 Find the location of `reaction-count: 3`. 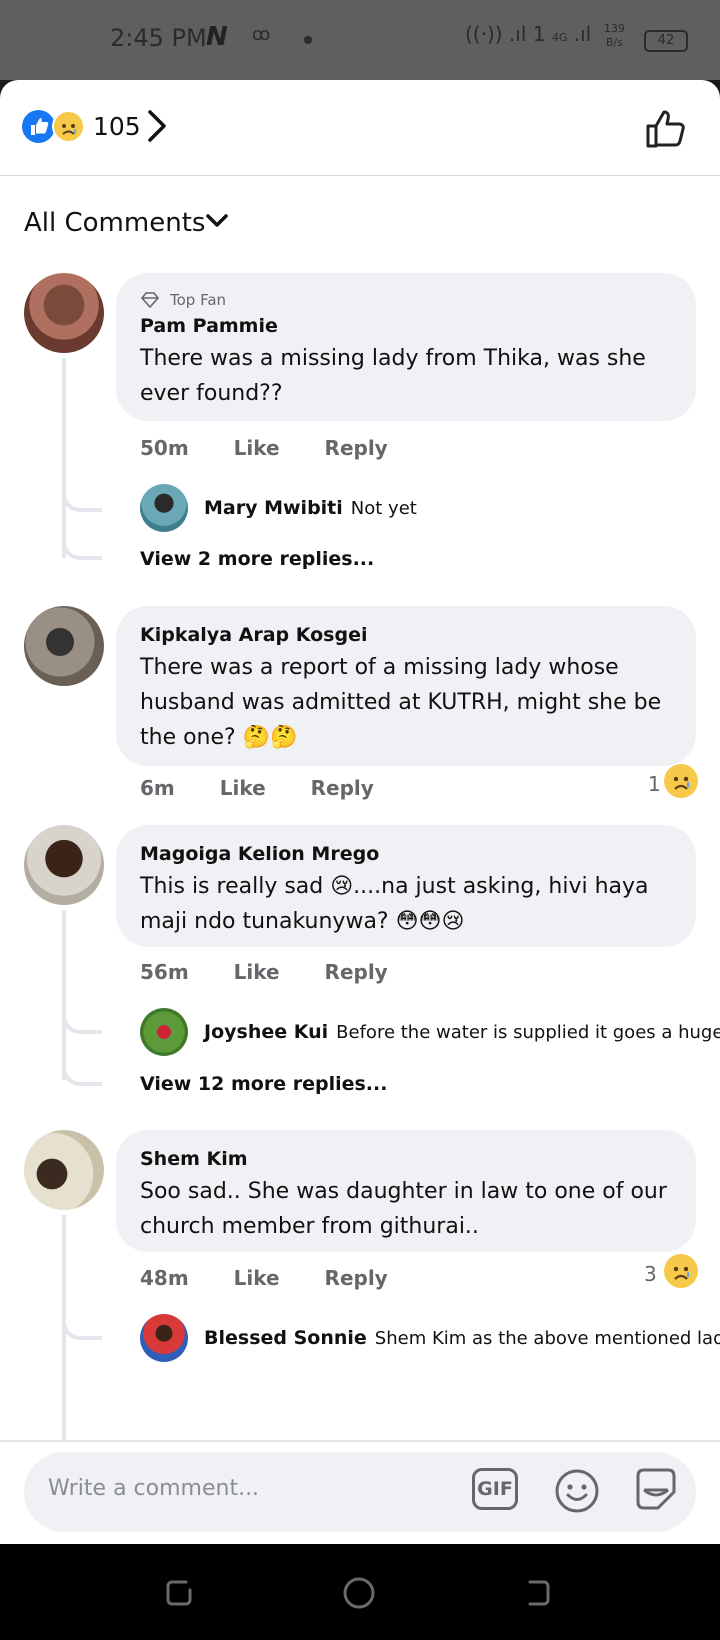

reaction-count: 3 is located at coordinates (650, 1274).